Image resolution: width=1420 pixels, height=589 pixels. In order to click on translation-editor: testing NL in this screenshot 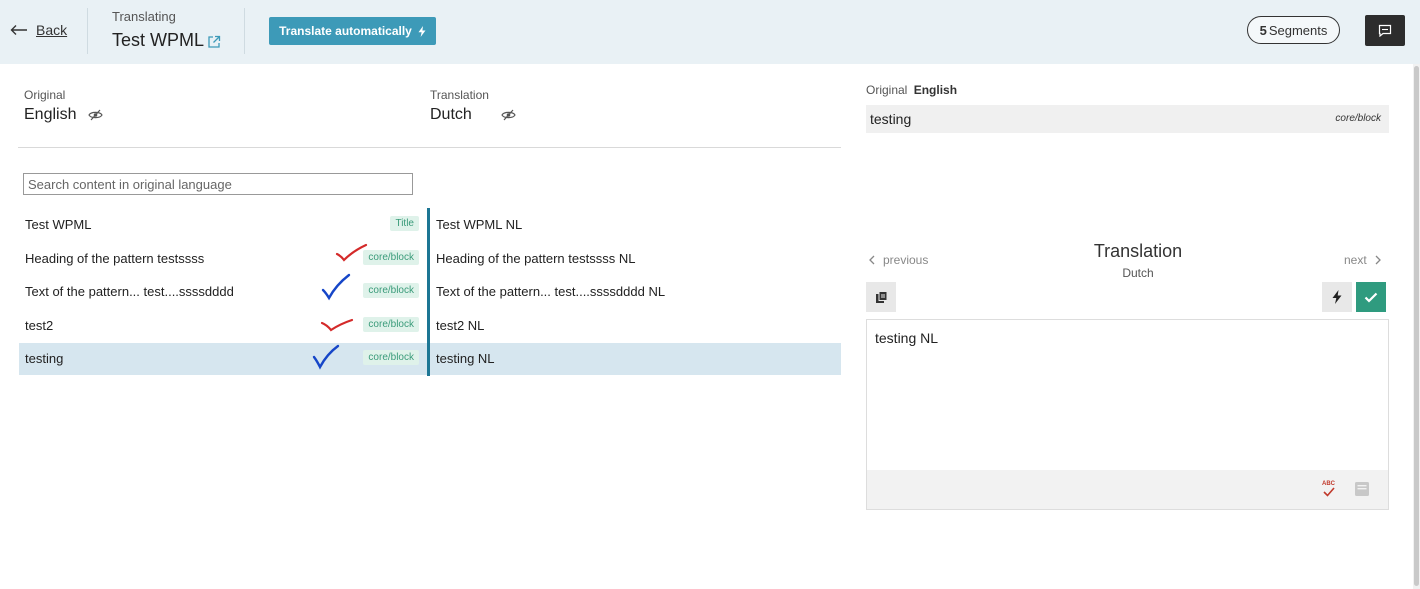, I will do `click(1127, 395)`.